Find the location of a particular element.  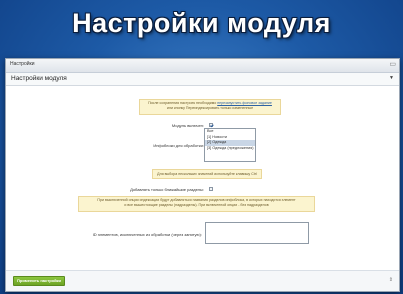

tab-bar: Настройки ▭ is located at coordinates (202, 66).